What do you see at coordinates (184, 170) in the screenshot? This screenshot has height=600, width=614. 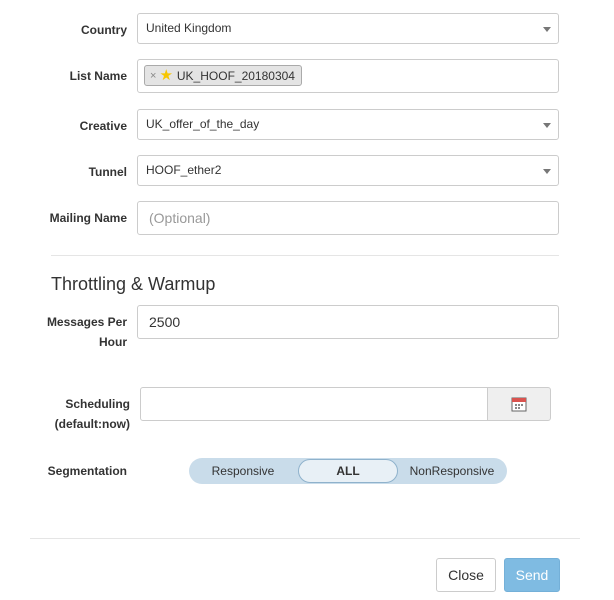 I see `tunnel-value: HOOF_ether2` at bounding box center [184, 170].